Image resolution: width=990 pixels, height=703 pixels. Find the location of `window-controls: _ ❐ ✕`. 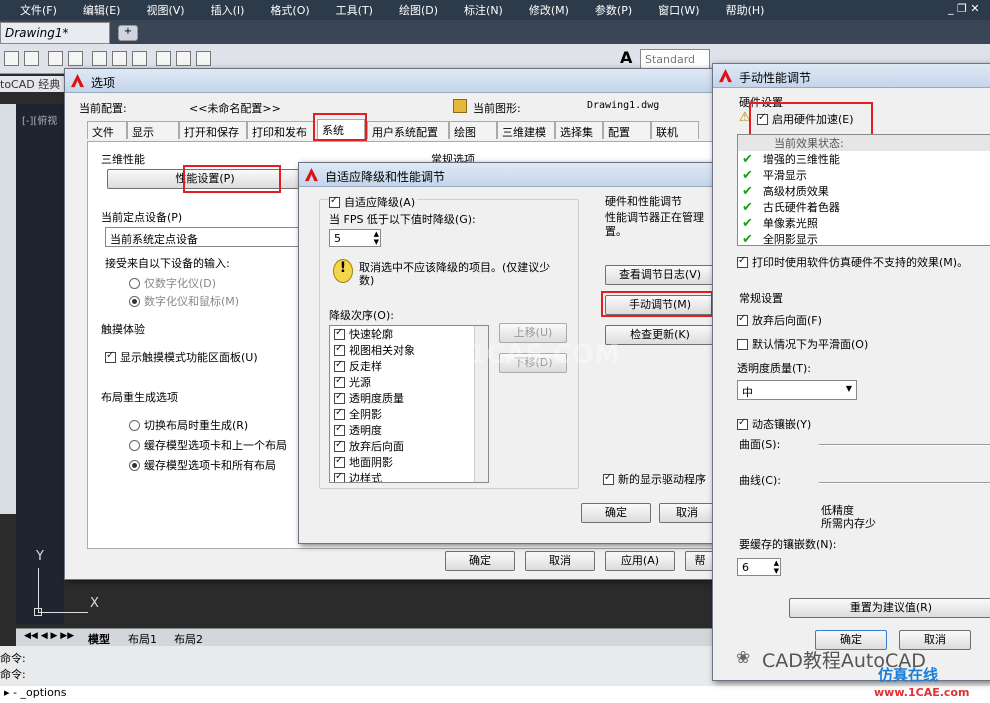

window-controls: _ ❐ ✕ is located at coordinates (964, 8).